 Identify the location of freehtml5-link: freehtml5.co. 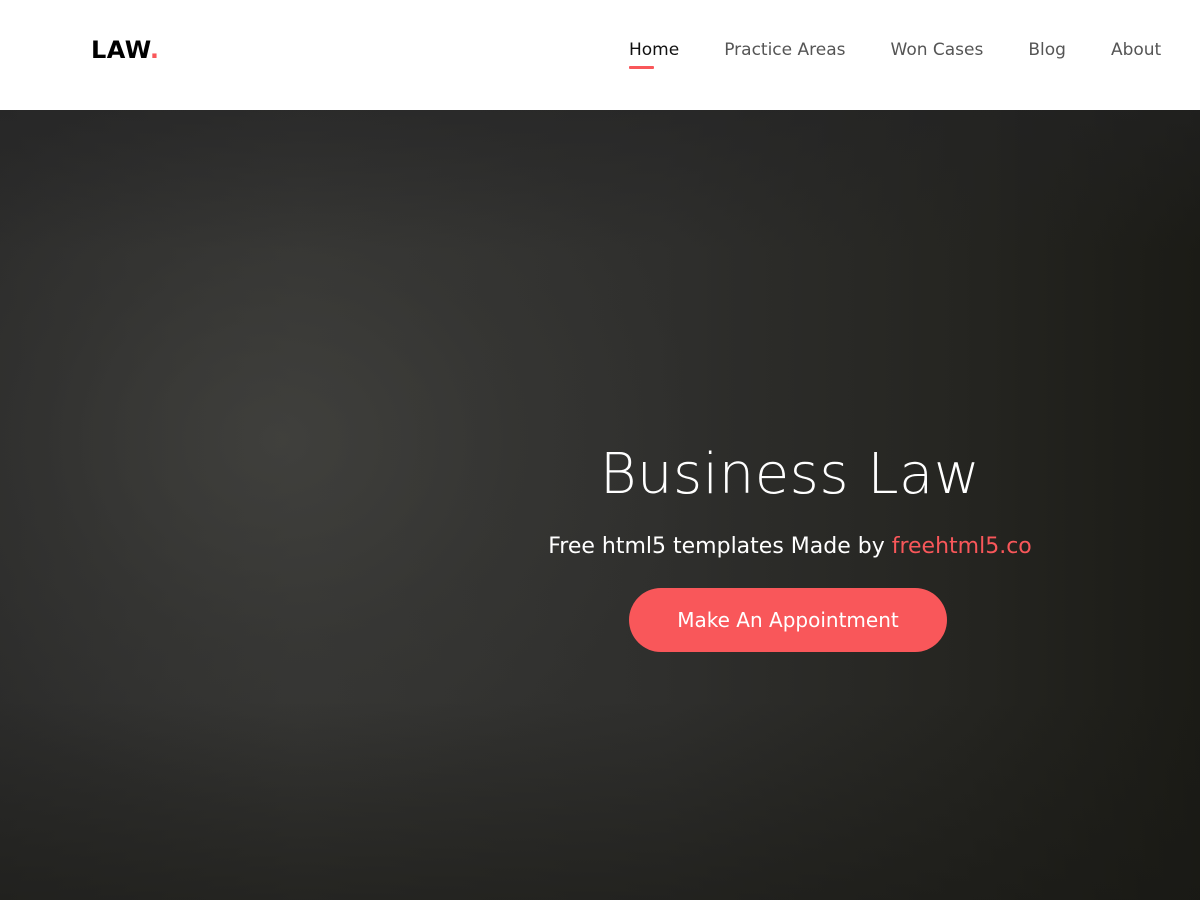
(962, 546).